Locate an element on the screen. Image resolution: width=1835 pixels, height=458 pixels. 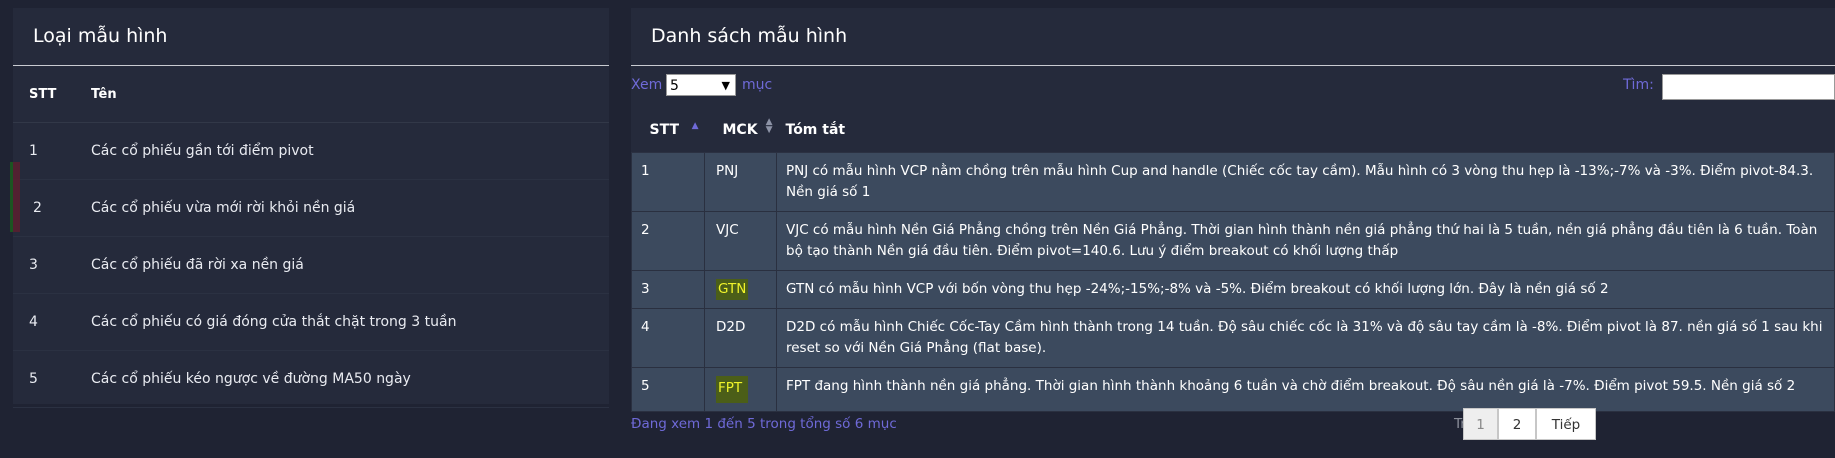
row-name: Các cổ phiếu gần tới điểm pivot is located at coordinates (350, 151).